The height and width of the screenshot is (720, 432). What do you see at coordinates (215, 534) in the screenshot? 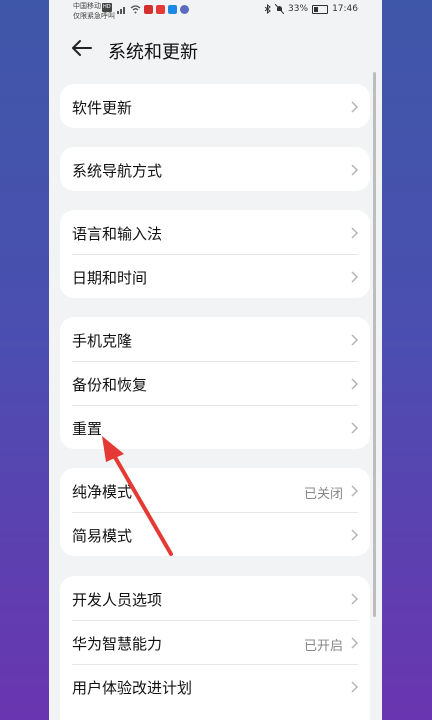
I see `settings-item-simple-mode: 简易模式` at bounding box center [215, 534].